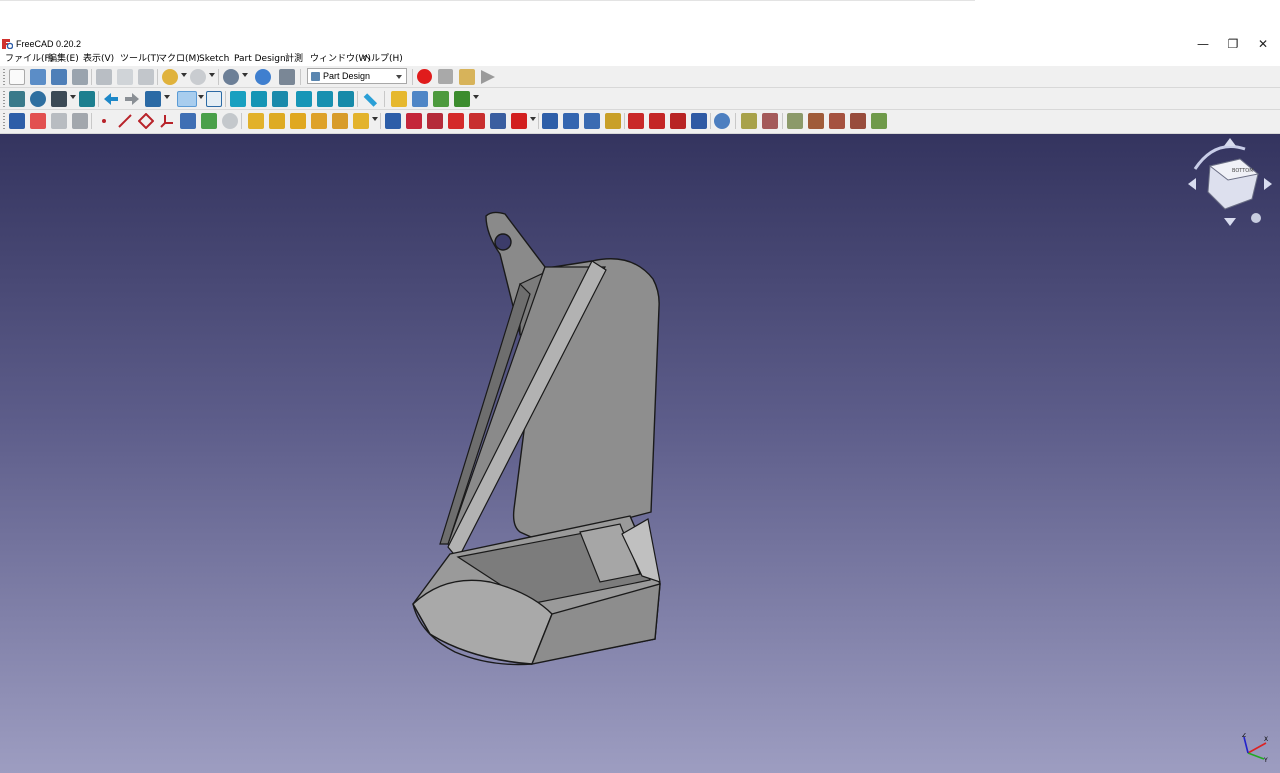 The image size is (1280, 773). What do you see at coordinates (414, 121) in the screenshot?
I see `hole-icon` at bounding box center [414, 121].